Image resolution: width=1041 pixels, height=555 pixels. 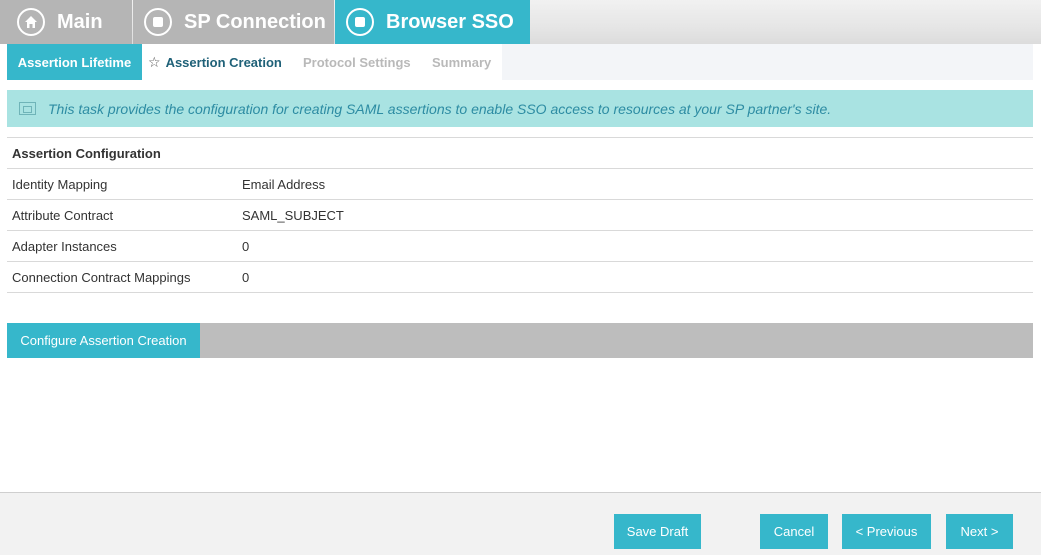 What do you see at coordinates (520, 277) in the screenshot?
I see `table-row: Connection Contract Mappings 0` at bounding box center [520, 277].